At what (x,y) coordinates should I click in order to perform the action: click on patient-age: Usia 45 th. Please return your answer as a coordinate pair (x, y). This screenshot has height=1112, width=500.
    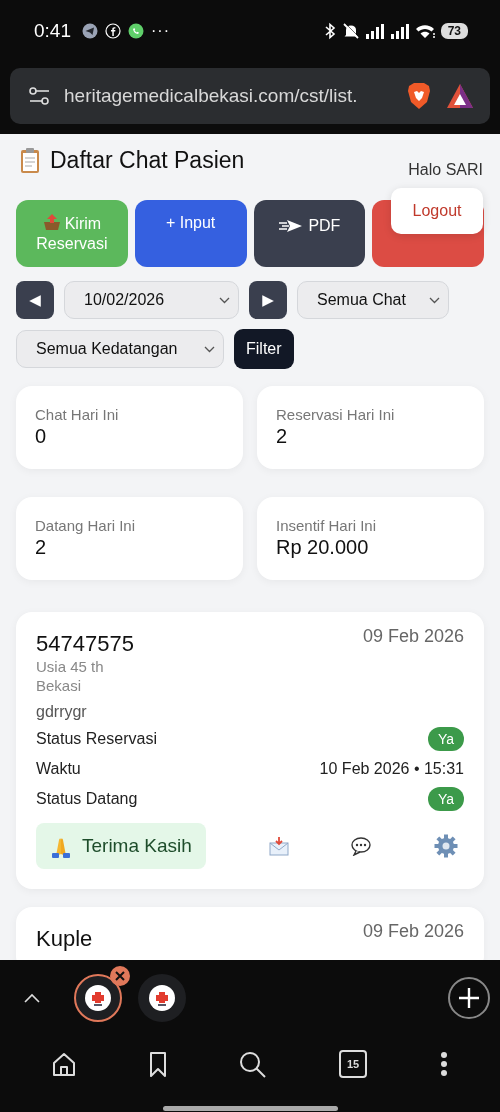
    Looking at the image, I should click on (70, 666).